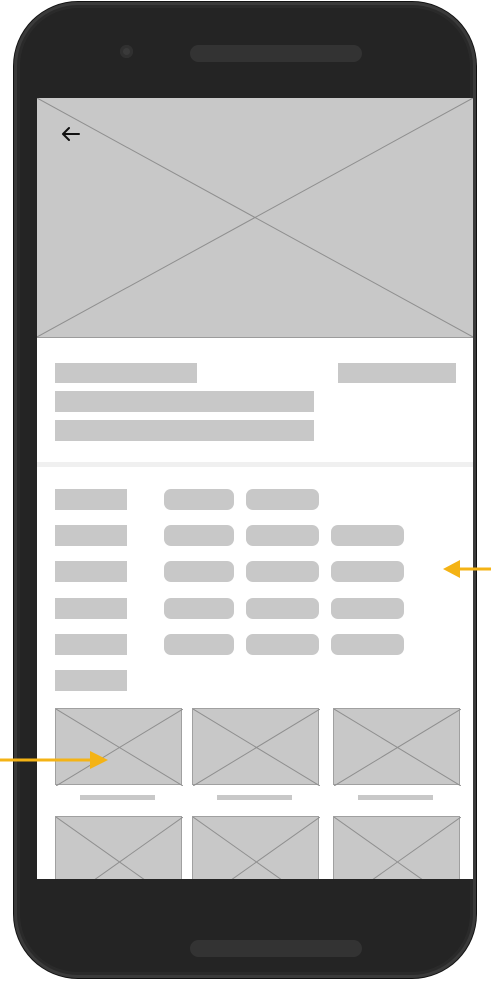  I want to click on annotation-arrow-left-icon, so click(467, 569).